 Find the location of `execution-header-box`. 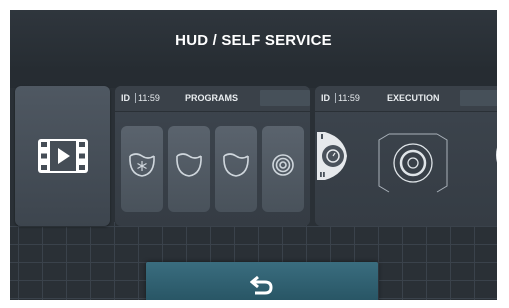

execution-header-box is located at coordinates (478, 98).